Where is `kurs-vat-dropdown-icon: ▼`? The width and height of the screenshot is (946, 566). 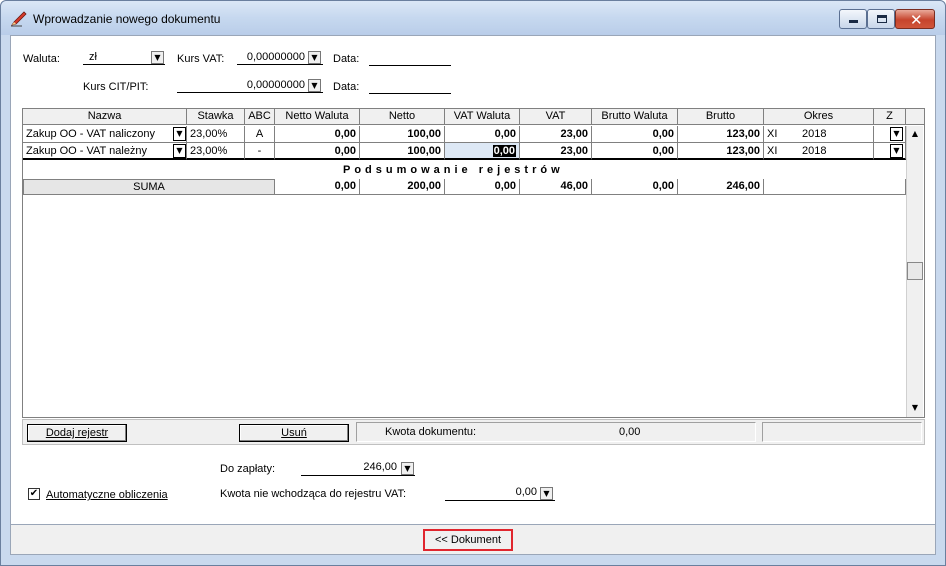 kurs-vat-dropdown-icon: ▼ is located at coordinates (314, 57).